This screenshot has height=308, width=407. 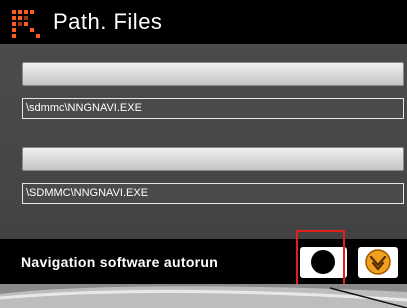 I want to click on bottom-swoosh-decoration, so click(x=203, y=296).